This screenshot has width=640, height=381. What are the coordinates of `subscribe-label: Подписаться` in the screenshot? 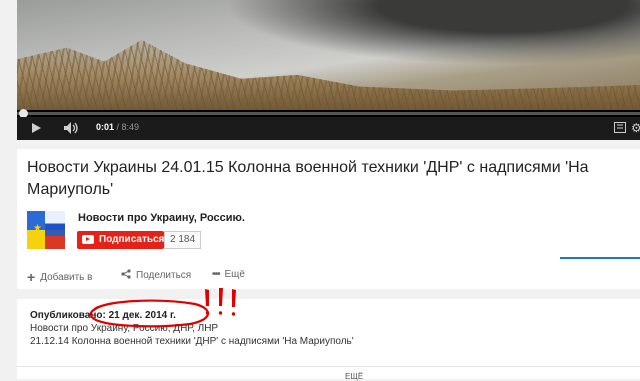 It's located at (132, 239).